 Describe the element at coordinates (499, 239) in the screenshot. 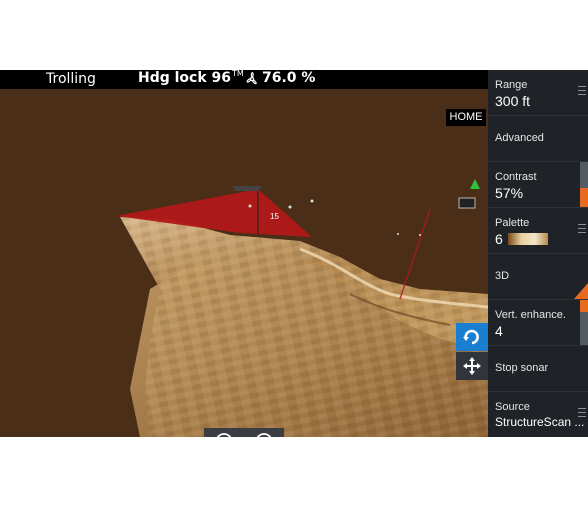

I see `palette-value: 6` at that location.